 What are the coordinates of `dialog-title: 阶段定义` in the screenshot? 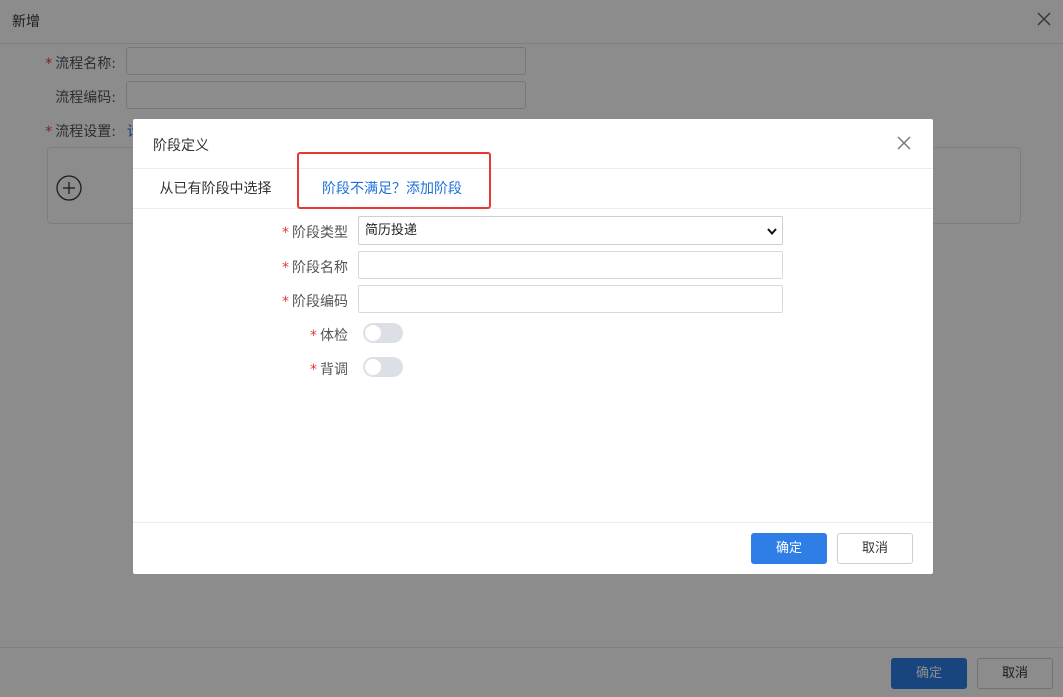 It's located at (181, 146).